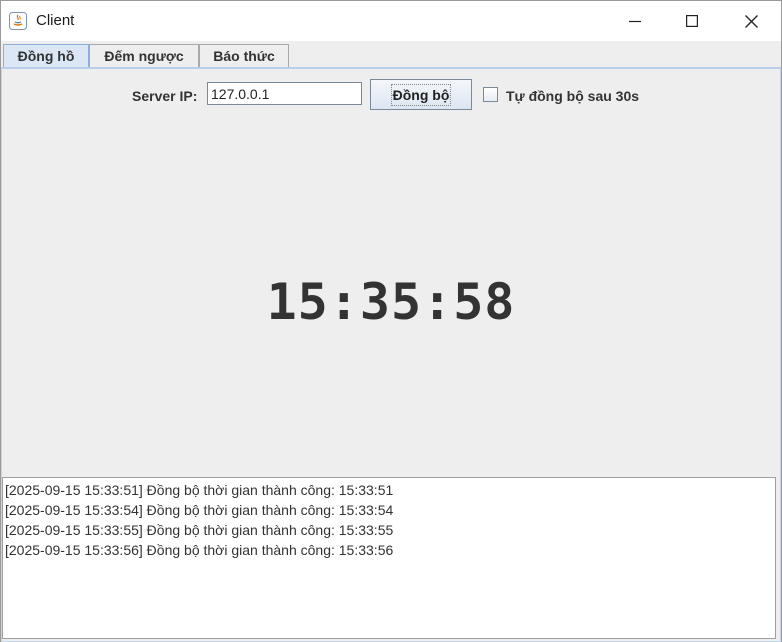  Describe the element at coordinates (144, 55) in the screenshot. I see `tab-dem-nguoc: Đếm ngược` at that location.